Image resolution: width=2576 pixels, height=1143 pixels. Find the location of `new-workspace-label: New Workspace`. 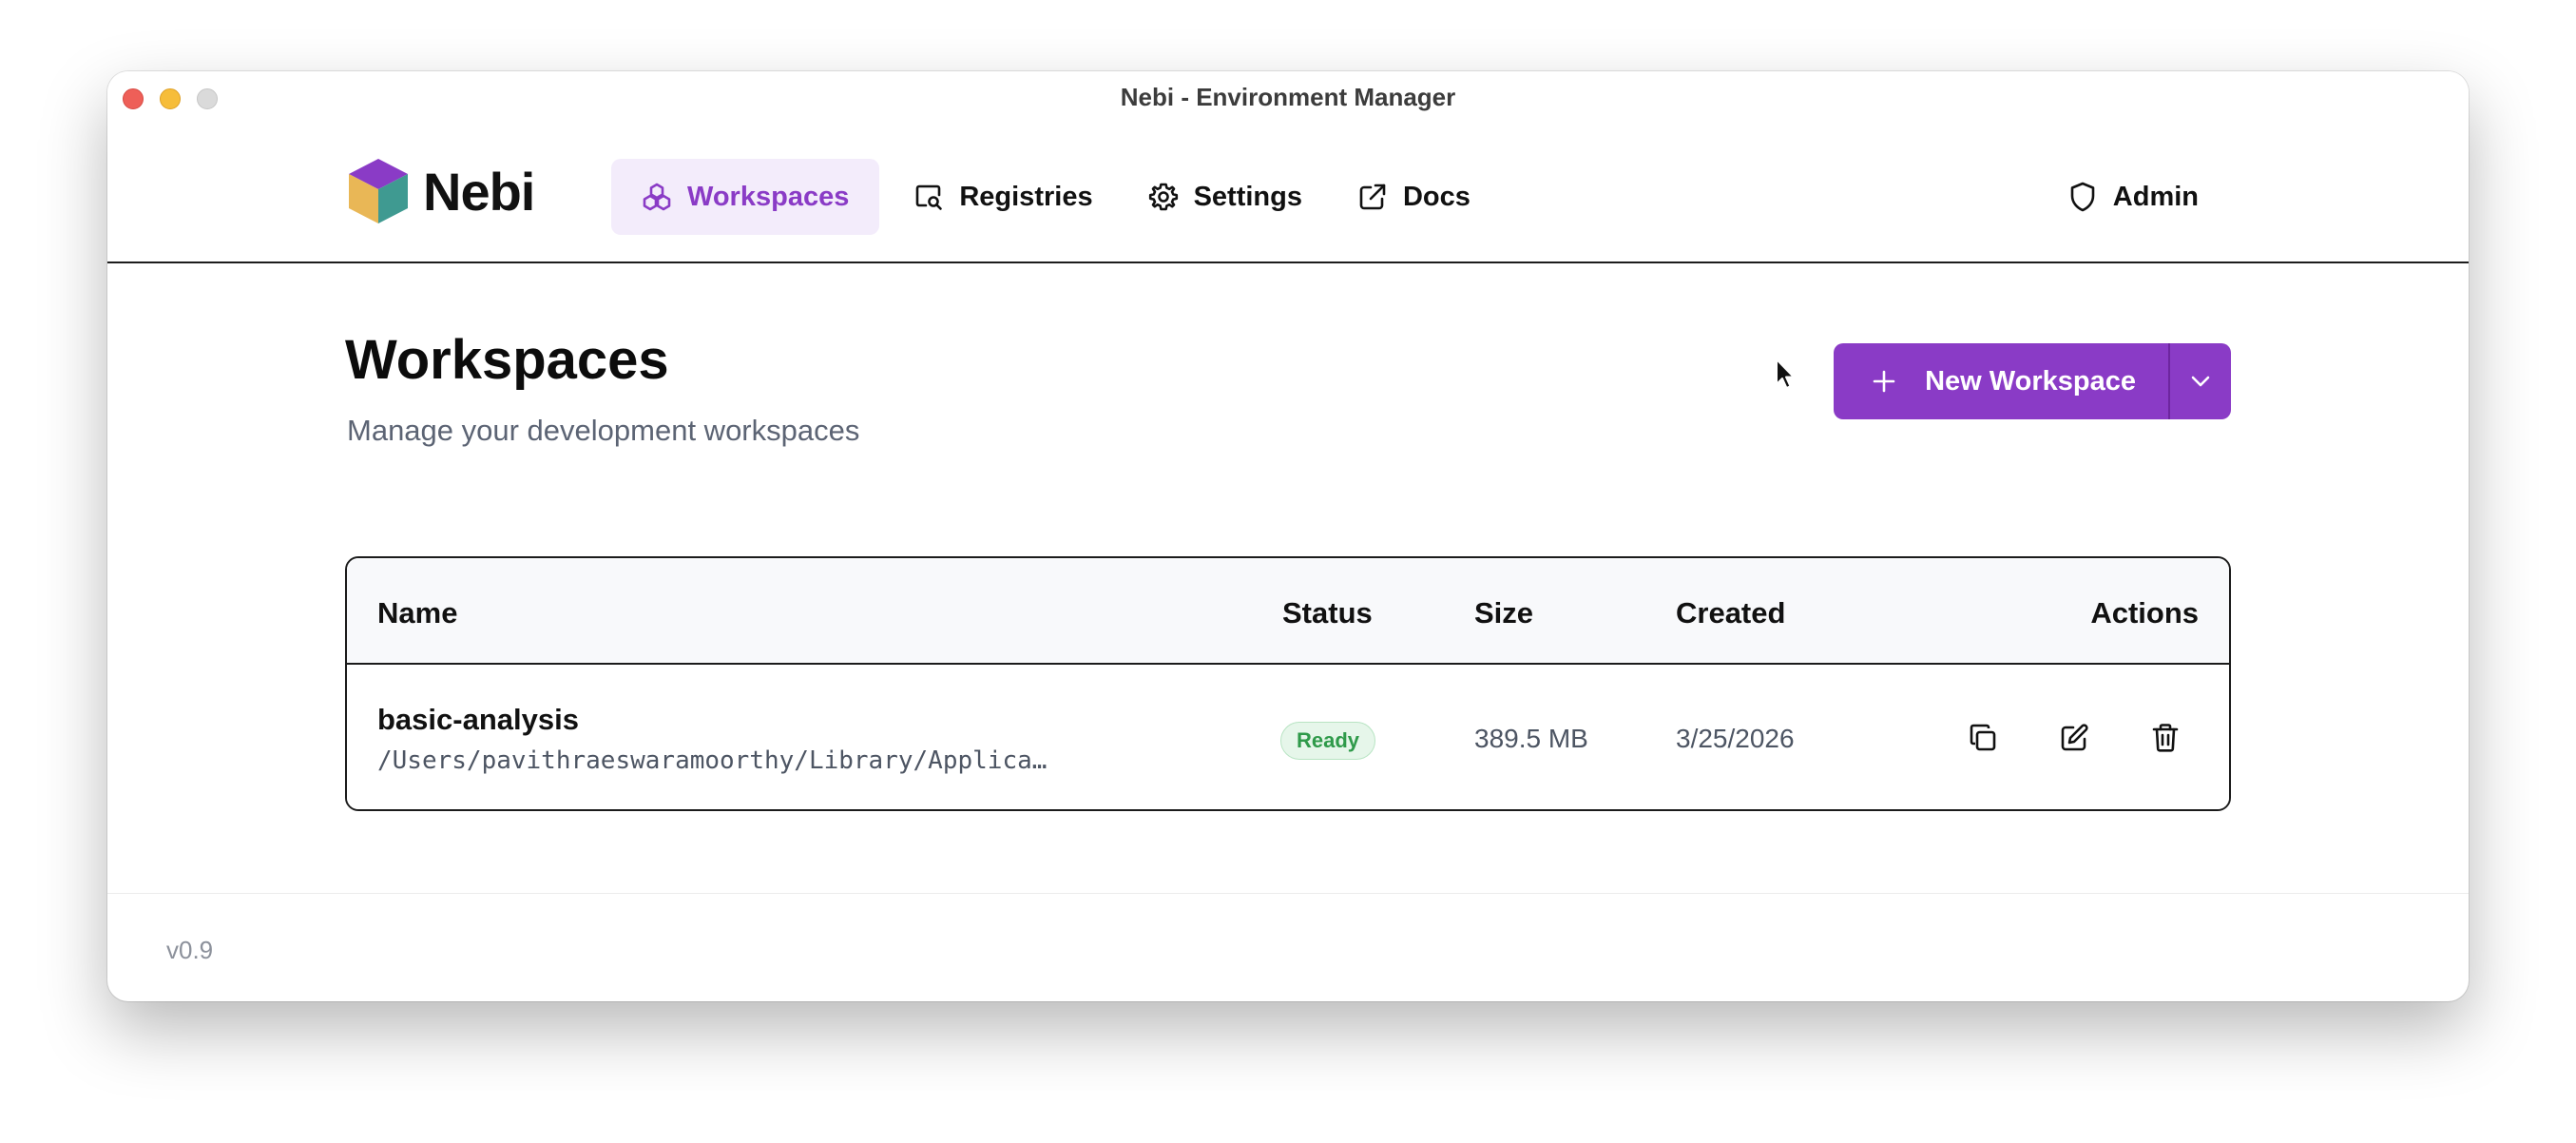

new-workspace-label: New Workspace is located at coordinates (2031, 381).